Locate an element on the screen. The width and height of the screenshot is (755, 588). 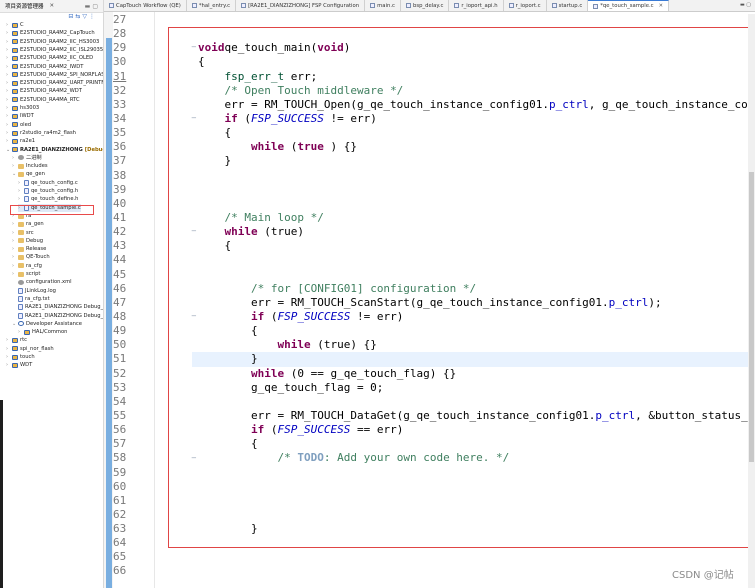
tab-6: r_ioport.c is located at coordinates (525, 5).